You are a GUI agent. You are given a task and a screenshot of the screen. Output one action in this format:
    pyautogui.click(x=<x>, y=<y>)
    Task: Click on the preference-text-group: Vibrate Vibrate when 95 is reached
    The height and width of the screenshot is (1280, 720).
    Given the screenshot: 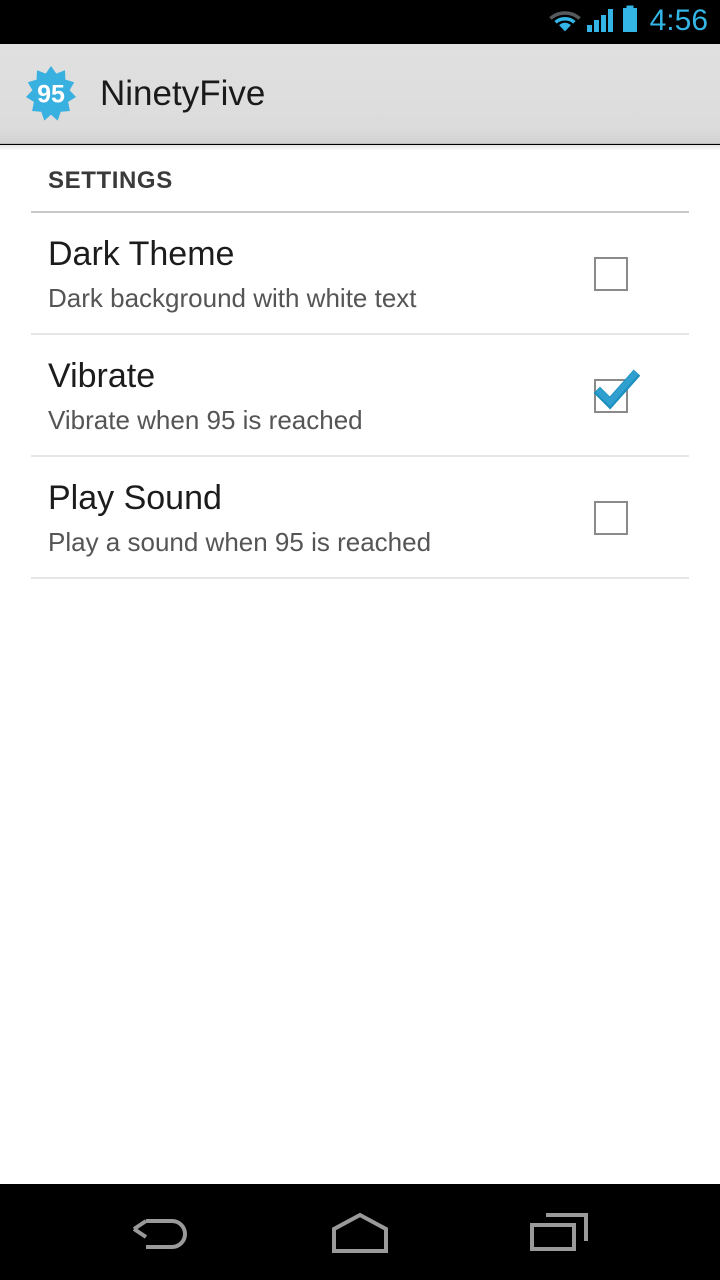 What is the action you would take?
    pyautogui.click(x=309, y=396)
    